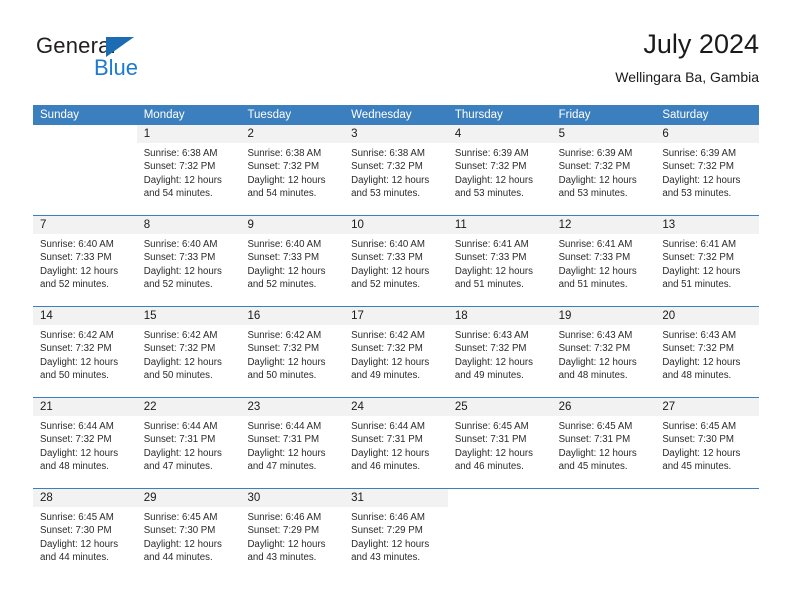  I want to click on general-blue-logo: General Blue, so click(116, 62).